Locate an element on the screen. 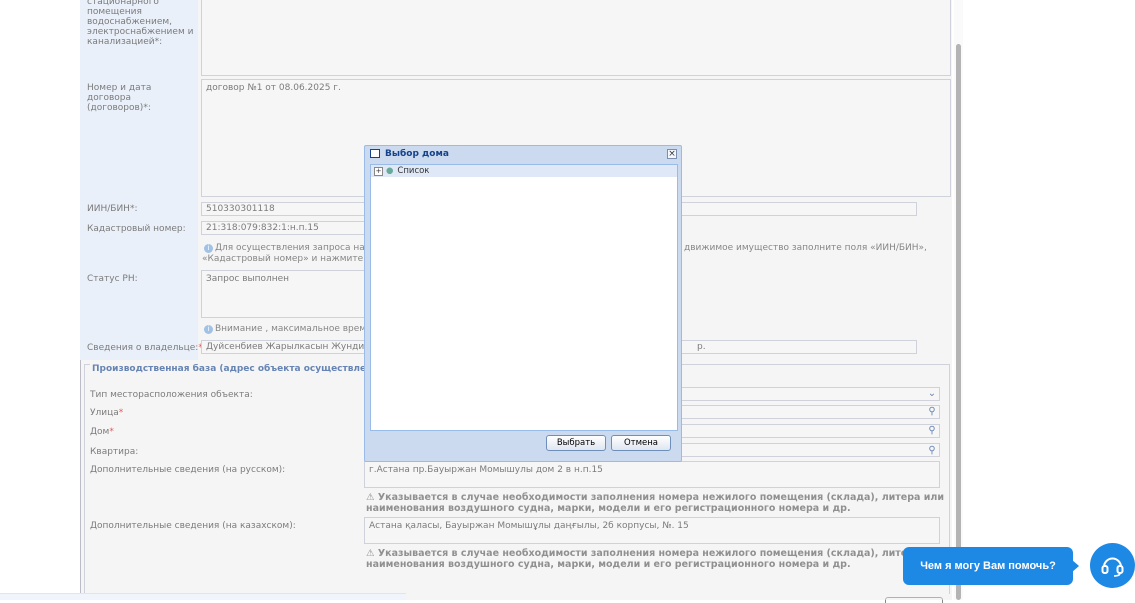 Image resolution: width=1135 pixels, height=603 pixels. select-house-dialog: Выбор дома × + ● Список Выбрать Отмена is located at coordinates (523, 303).